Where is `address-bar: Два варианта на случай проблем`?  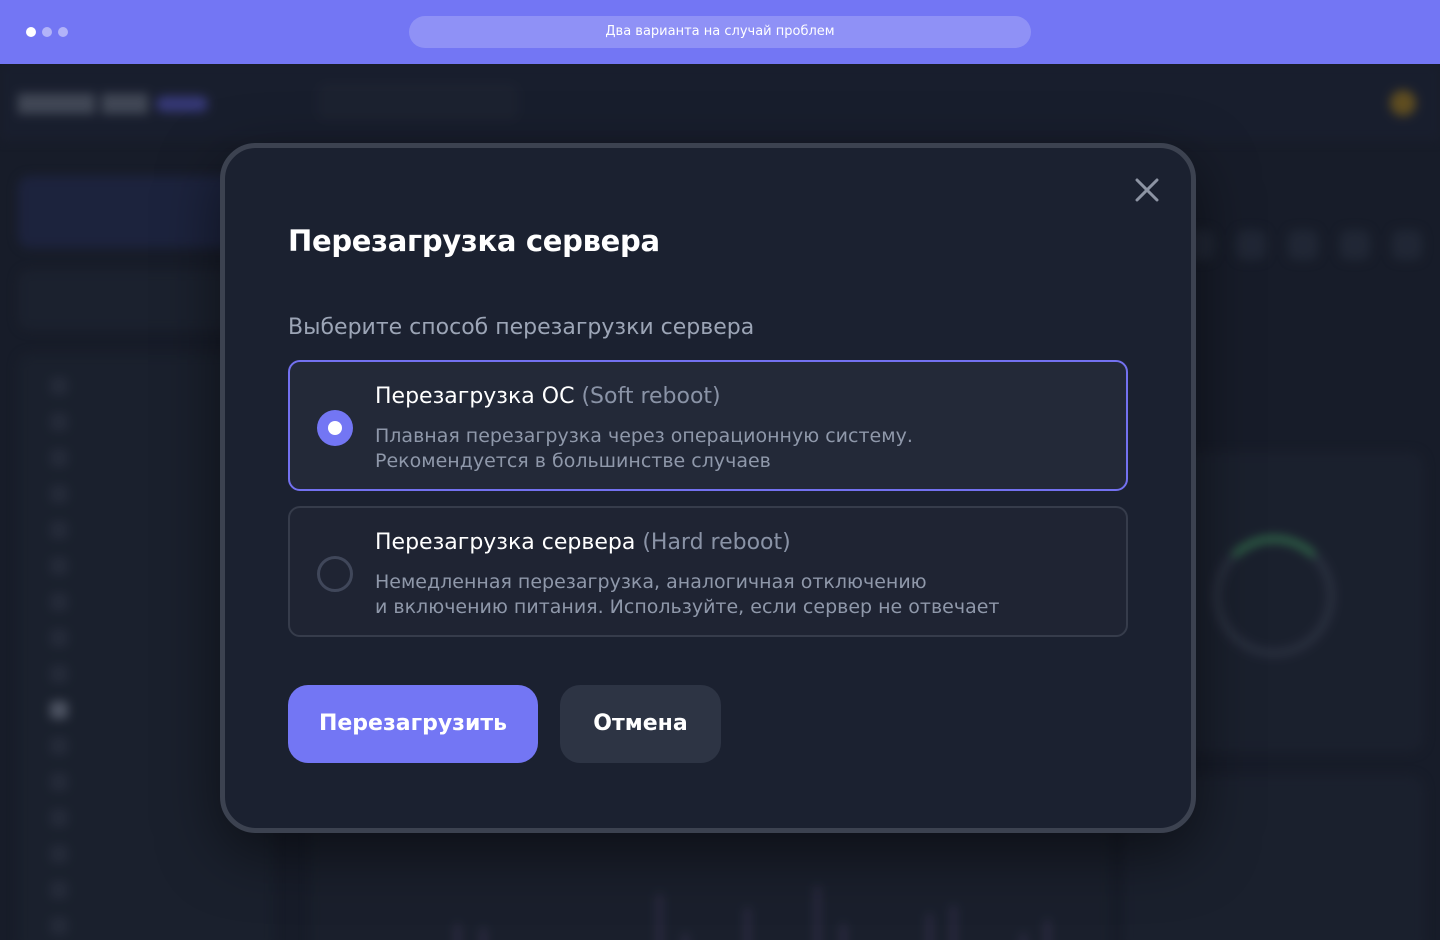
address-bar: Два варианта на случай проблем is located at coordinates (720, 32).